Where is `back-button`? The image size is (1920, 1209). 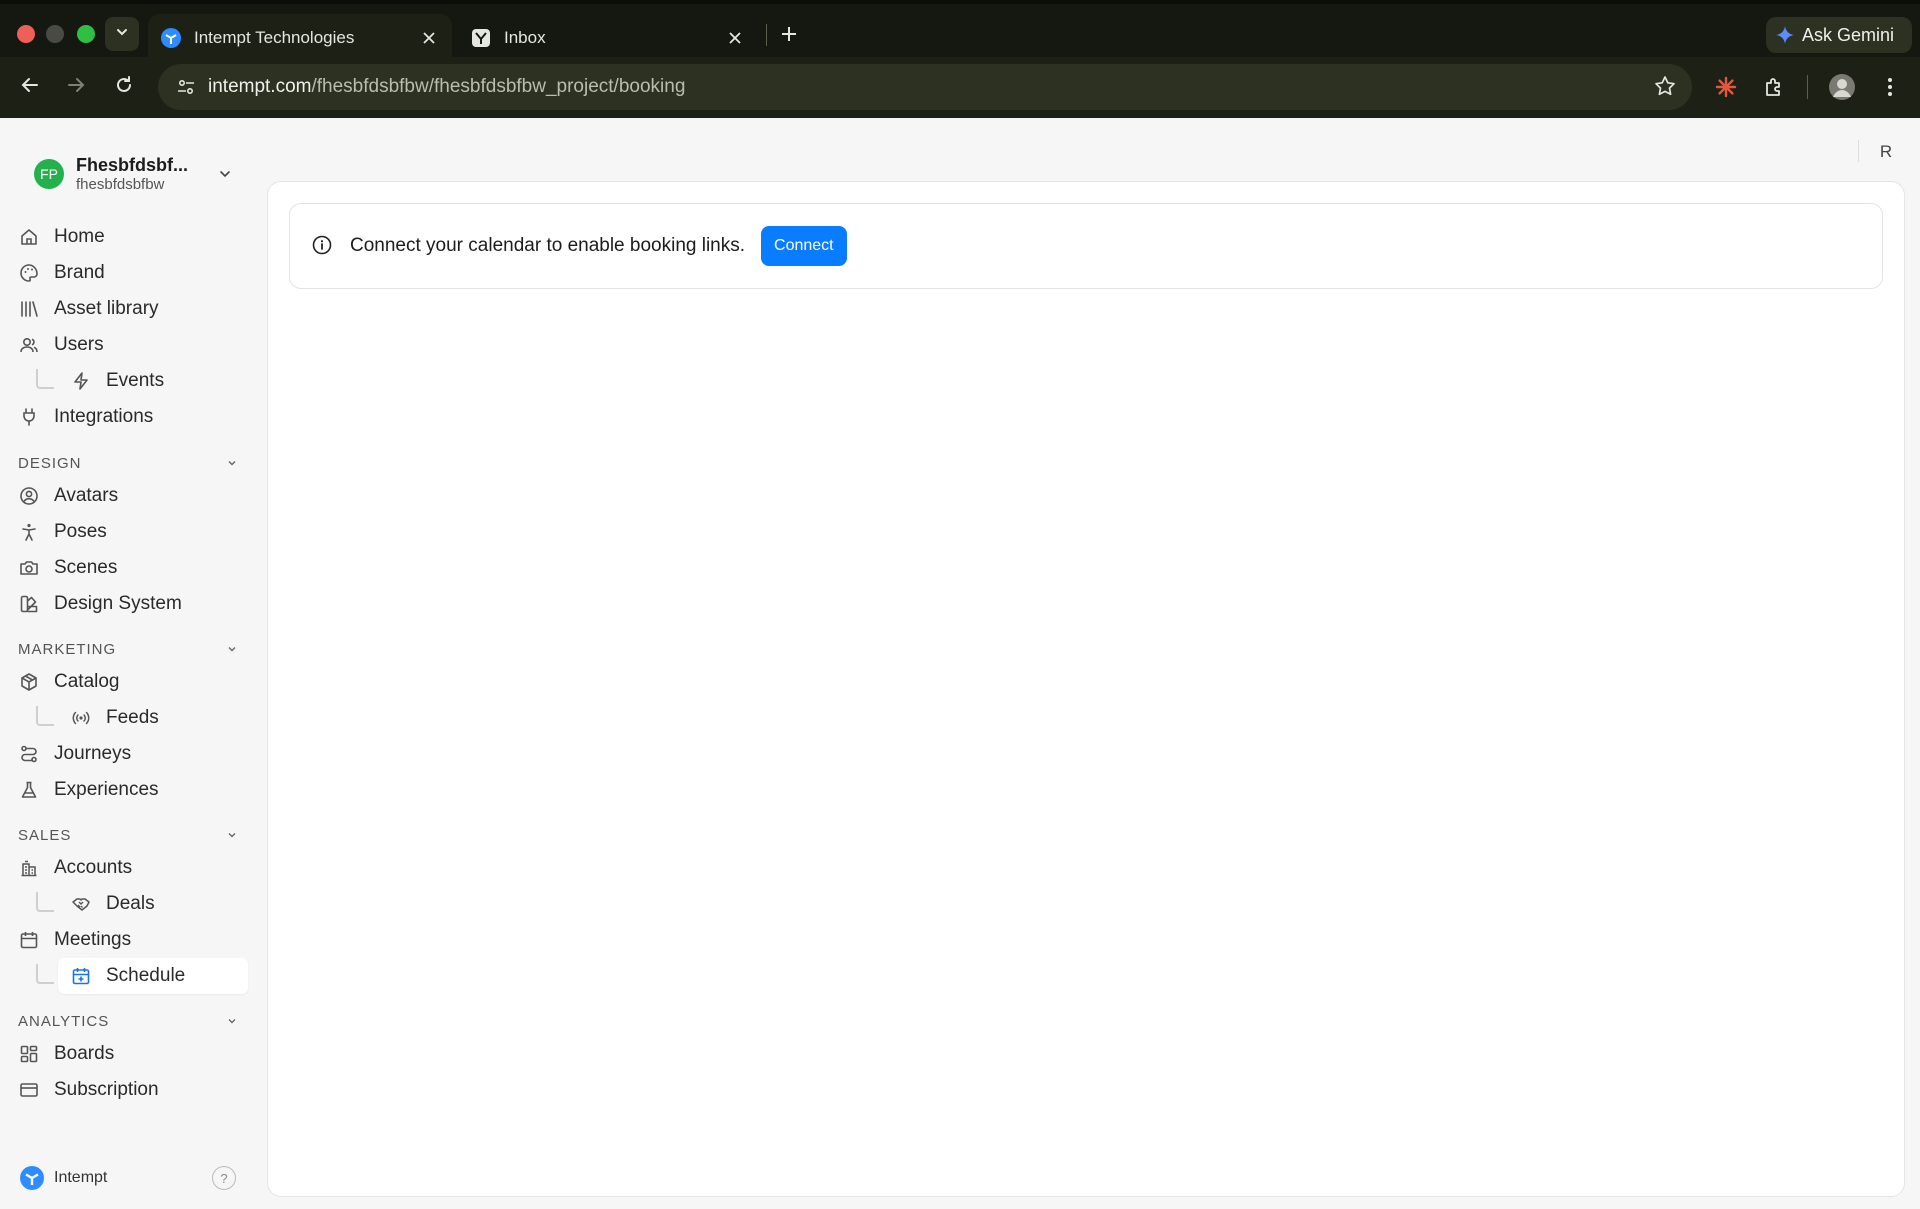
back-button is located at coordinates (30, 87).